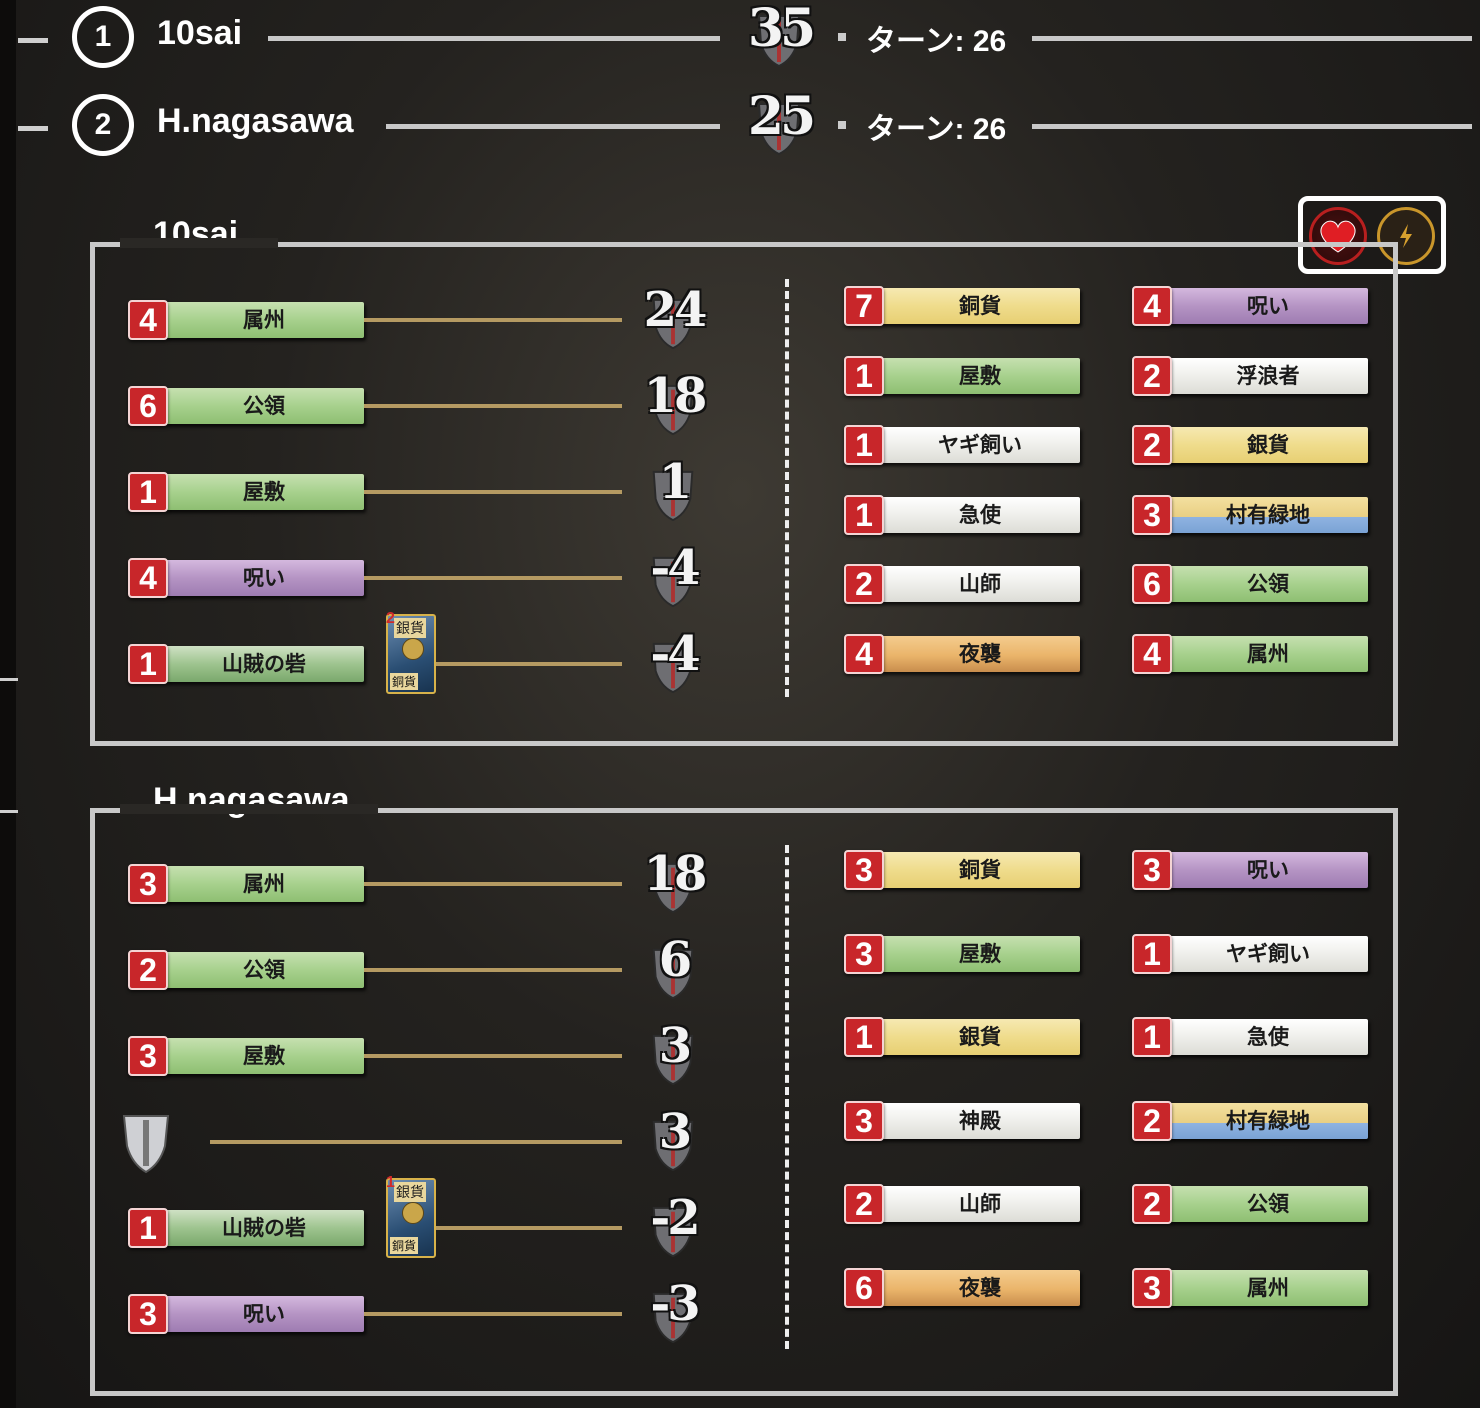  What do you see at coordinates (404, 1245) in the screenshot?
I see `attached-card-bottom: 銅貨` at bounding box center [404, 1245].